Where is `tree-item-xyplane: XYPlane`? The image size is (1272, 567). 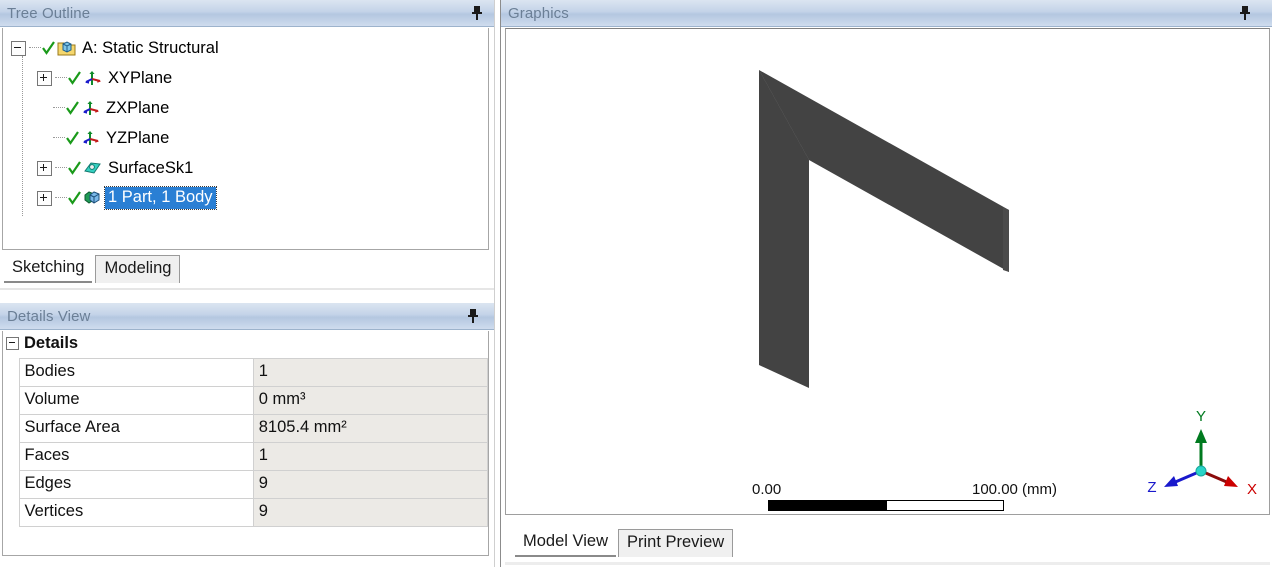 tree-item-xyplane: XYPlane is located at coordinates (245, 78).